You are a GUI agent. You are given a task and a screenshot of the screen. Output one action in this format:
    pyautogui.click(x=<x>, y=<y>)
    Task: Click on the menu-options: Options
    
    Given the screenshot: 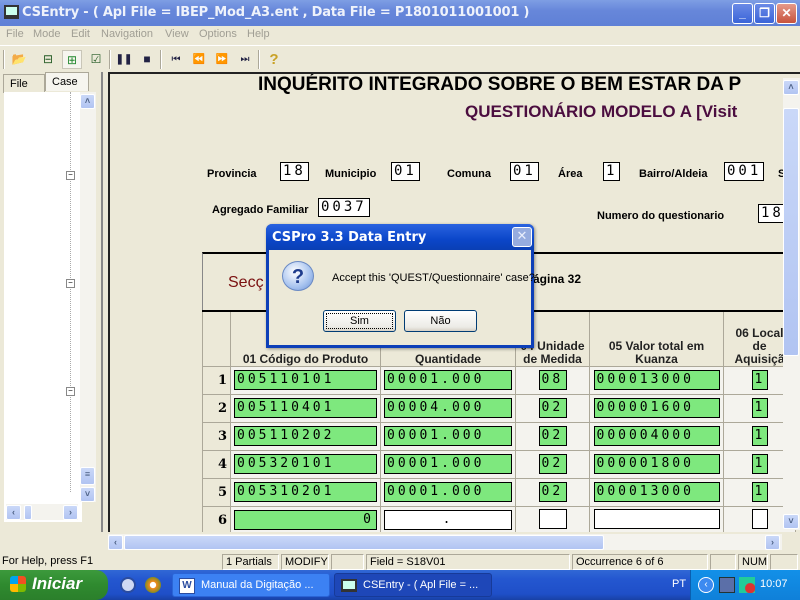 What is the action you would take?
    pyautogui.click(x=218, y=34)
    